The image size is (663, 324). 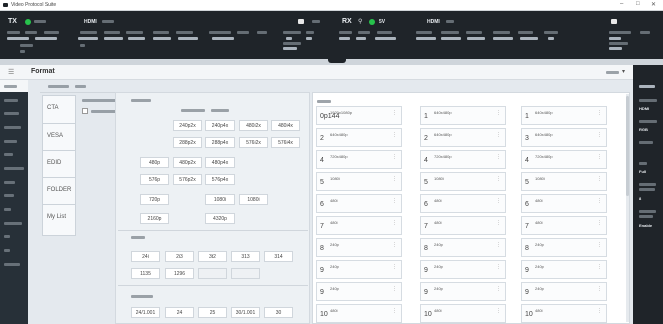 I want to click on maximize-button: □, so click(x=638, y=4).